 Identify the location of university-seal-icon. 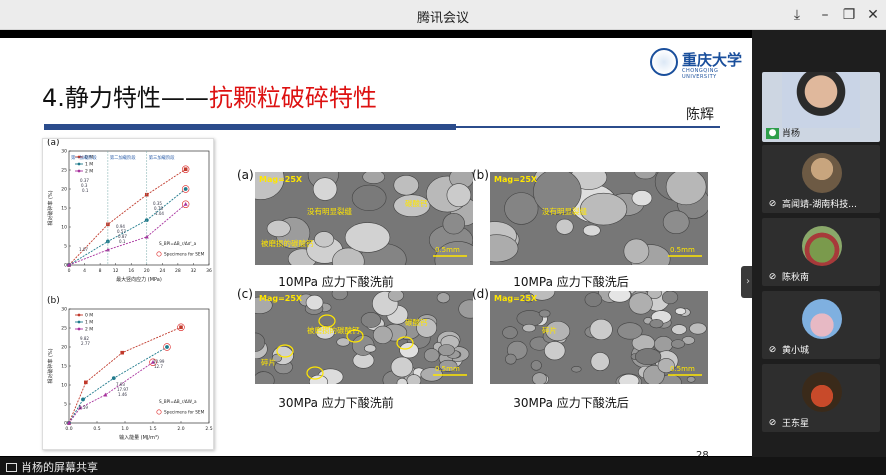
(664, 62).